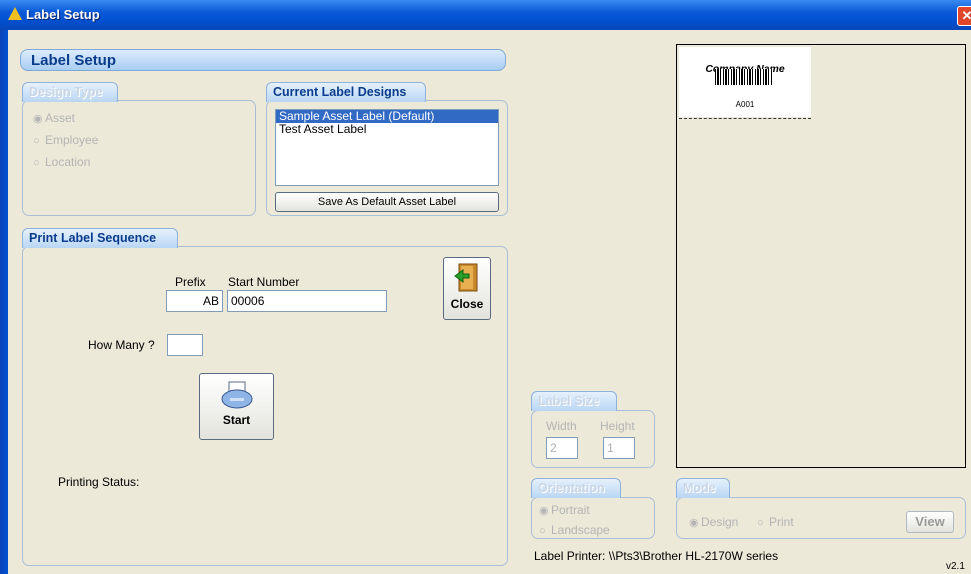 The height and width of the screenshot is (574, 971). Describe the element at coordinates (190, 282) in the screenshot. I see `prefix-label: Prefix` at that location.